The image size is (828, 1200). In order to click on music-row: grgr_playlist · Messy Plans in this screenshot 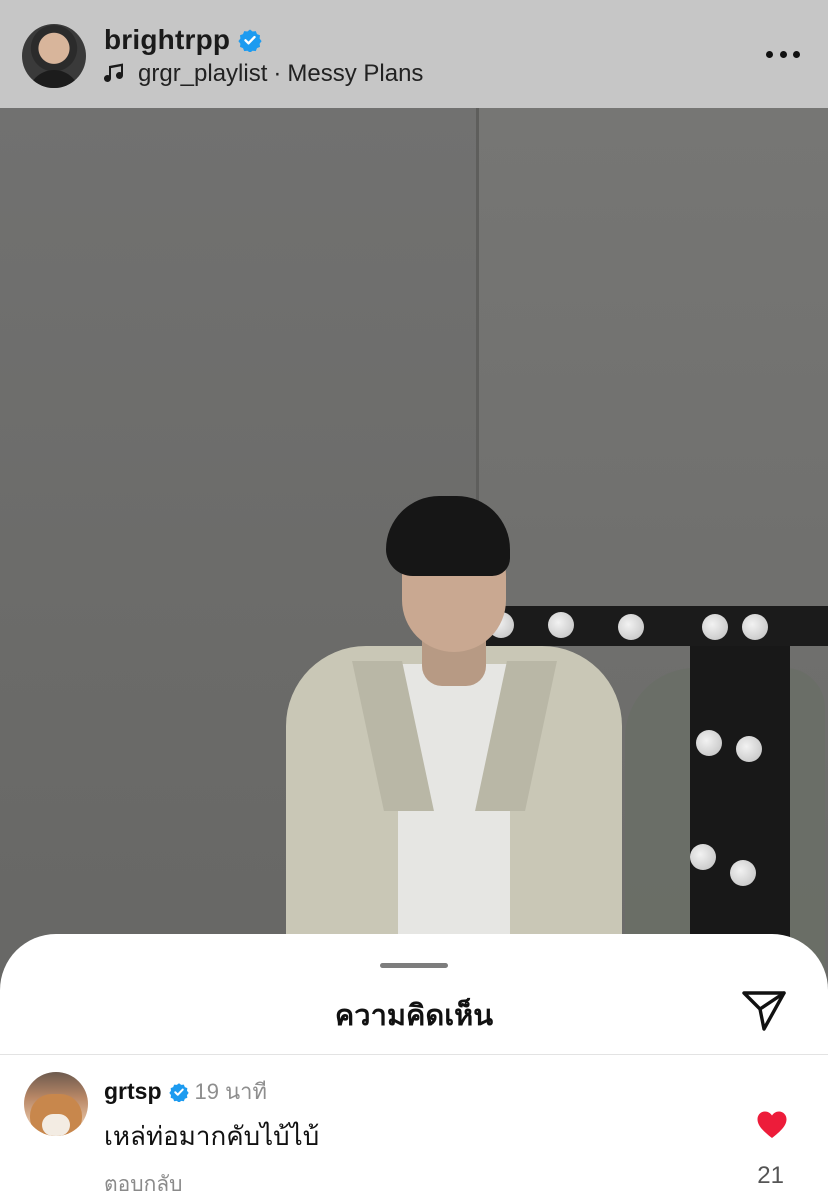, I will do `click(263, 74)`.